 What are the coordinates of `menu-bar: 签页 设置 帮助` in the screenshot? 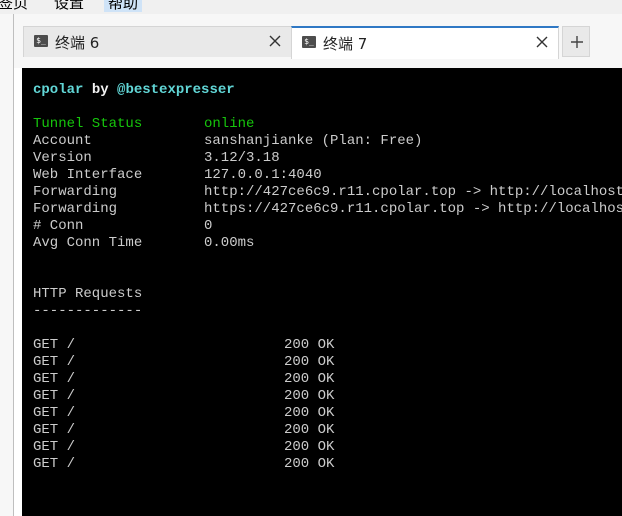 It's located at (311, 7).